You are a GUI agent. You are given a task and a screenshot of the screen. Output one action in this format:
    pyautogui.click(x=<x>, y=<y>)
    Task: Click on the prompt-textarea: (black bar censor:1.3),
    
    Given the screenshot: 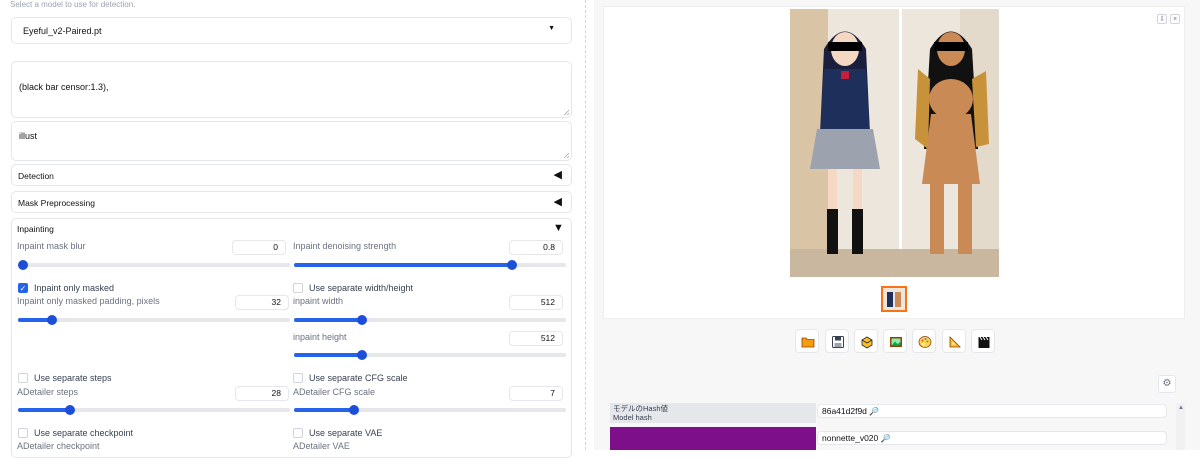 What is the action you would take?
    pyautogui.click(x=291, y=89)
    